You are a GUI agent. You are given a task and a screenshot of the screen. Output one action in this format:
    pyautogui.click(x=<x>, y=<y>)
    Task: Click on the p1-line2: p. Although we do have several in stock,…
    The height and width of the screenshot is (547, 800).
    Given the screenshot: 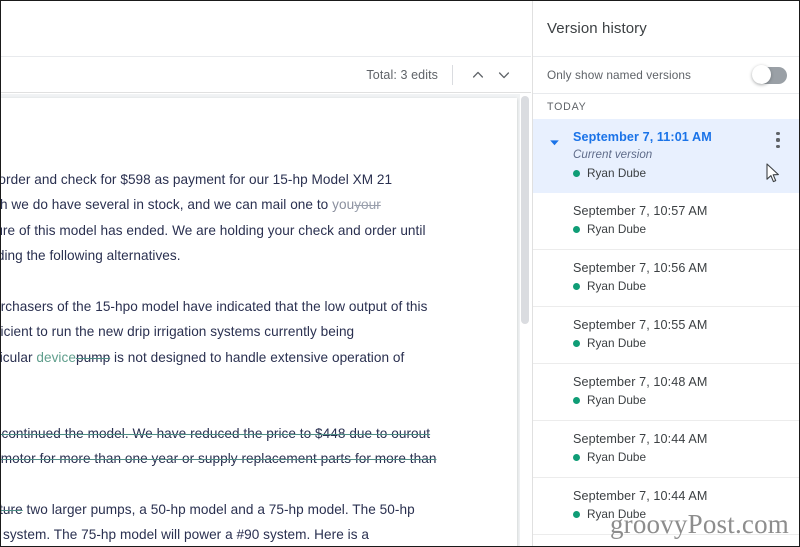 What is the action you would take?
    pyautogui.click(x=165, y=204)
    